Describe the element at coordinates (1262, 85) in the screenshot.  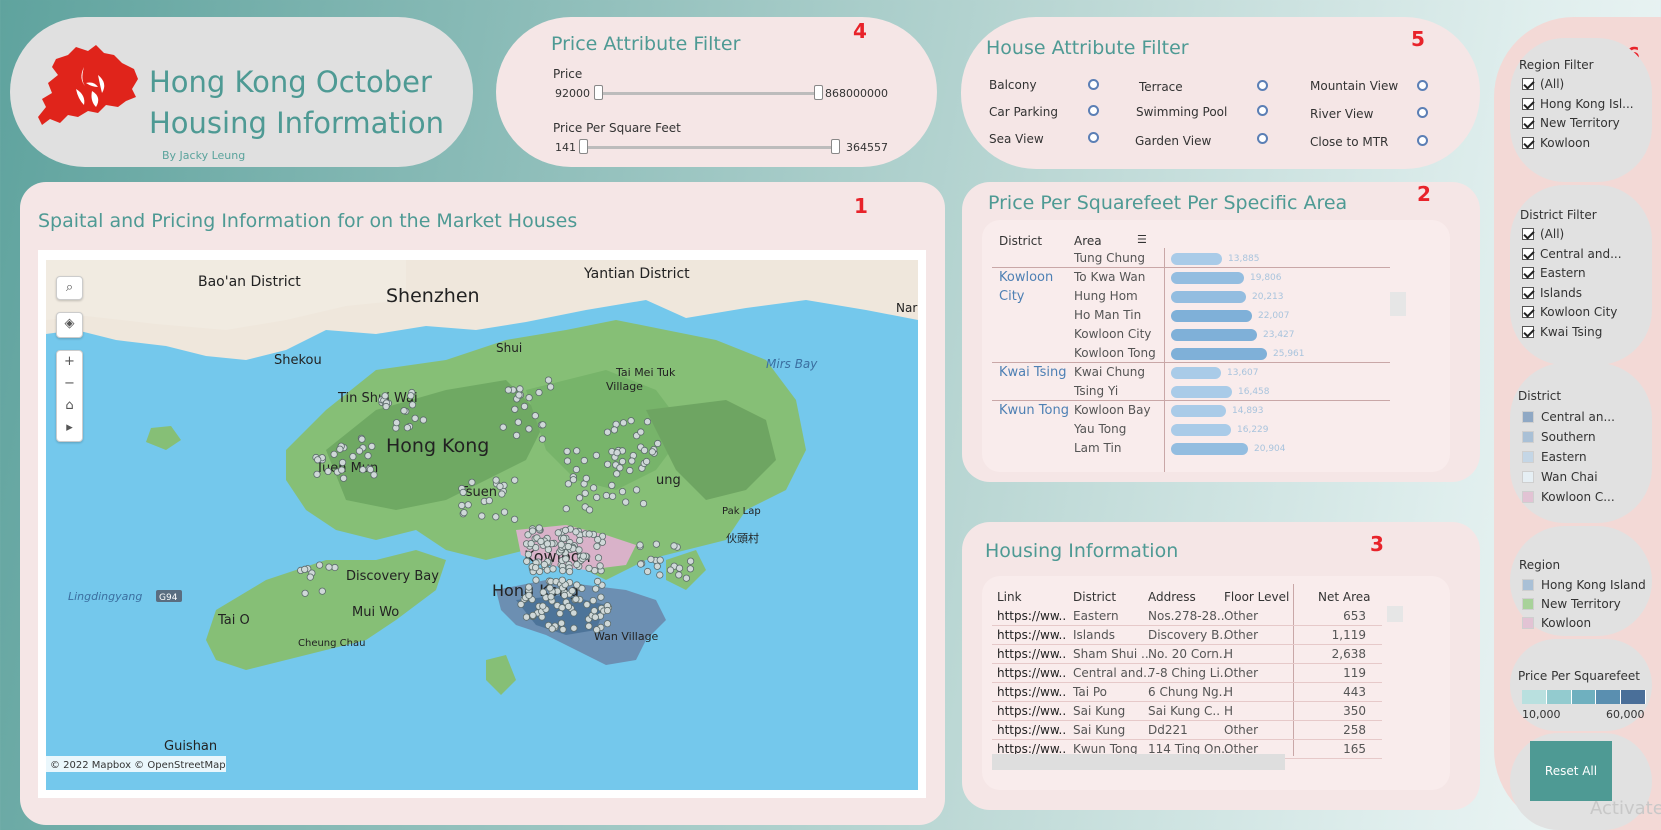
I see `radio-terrace` at that location.